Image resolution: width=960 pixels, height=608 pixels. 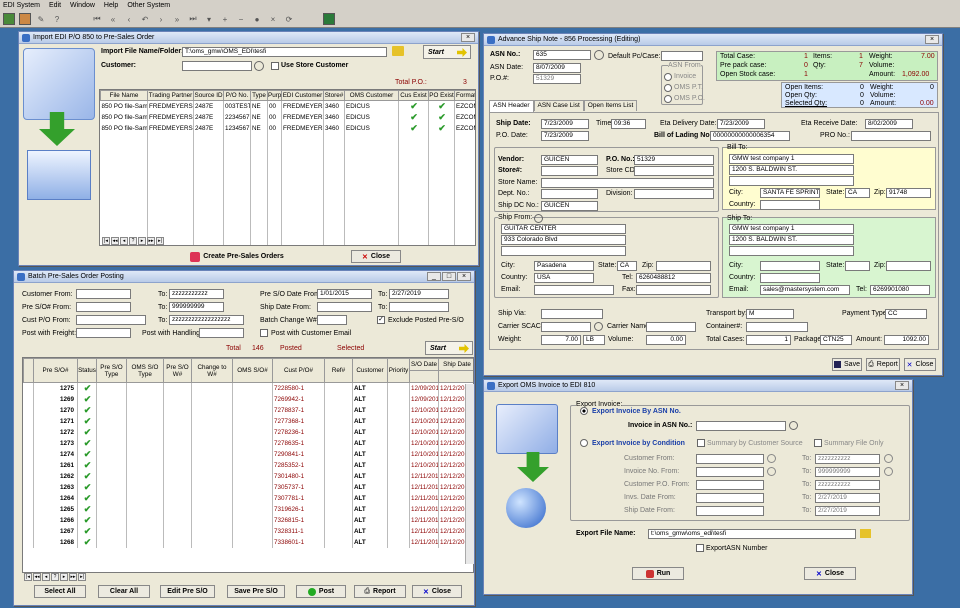 What do you see at coordinates (891, 136) in the screenshot?
I see `pro-no-input` at bounding box center [891, 136].